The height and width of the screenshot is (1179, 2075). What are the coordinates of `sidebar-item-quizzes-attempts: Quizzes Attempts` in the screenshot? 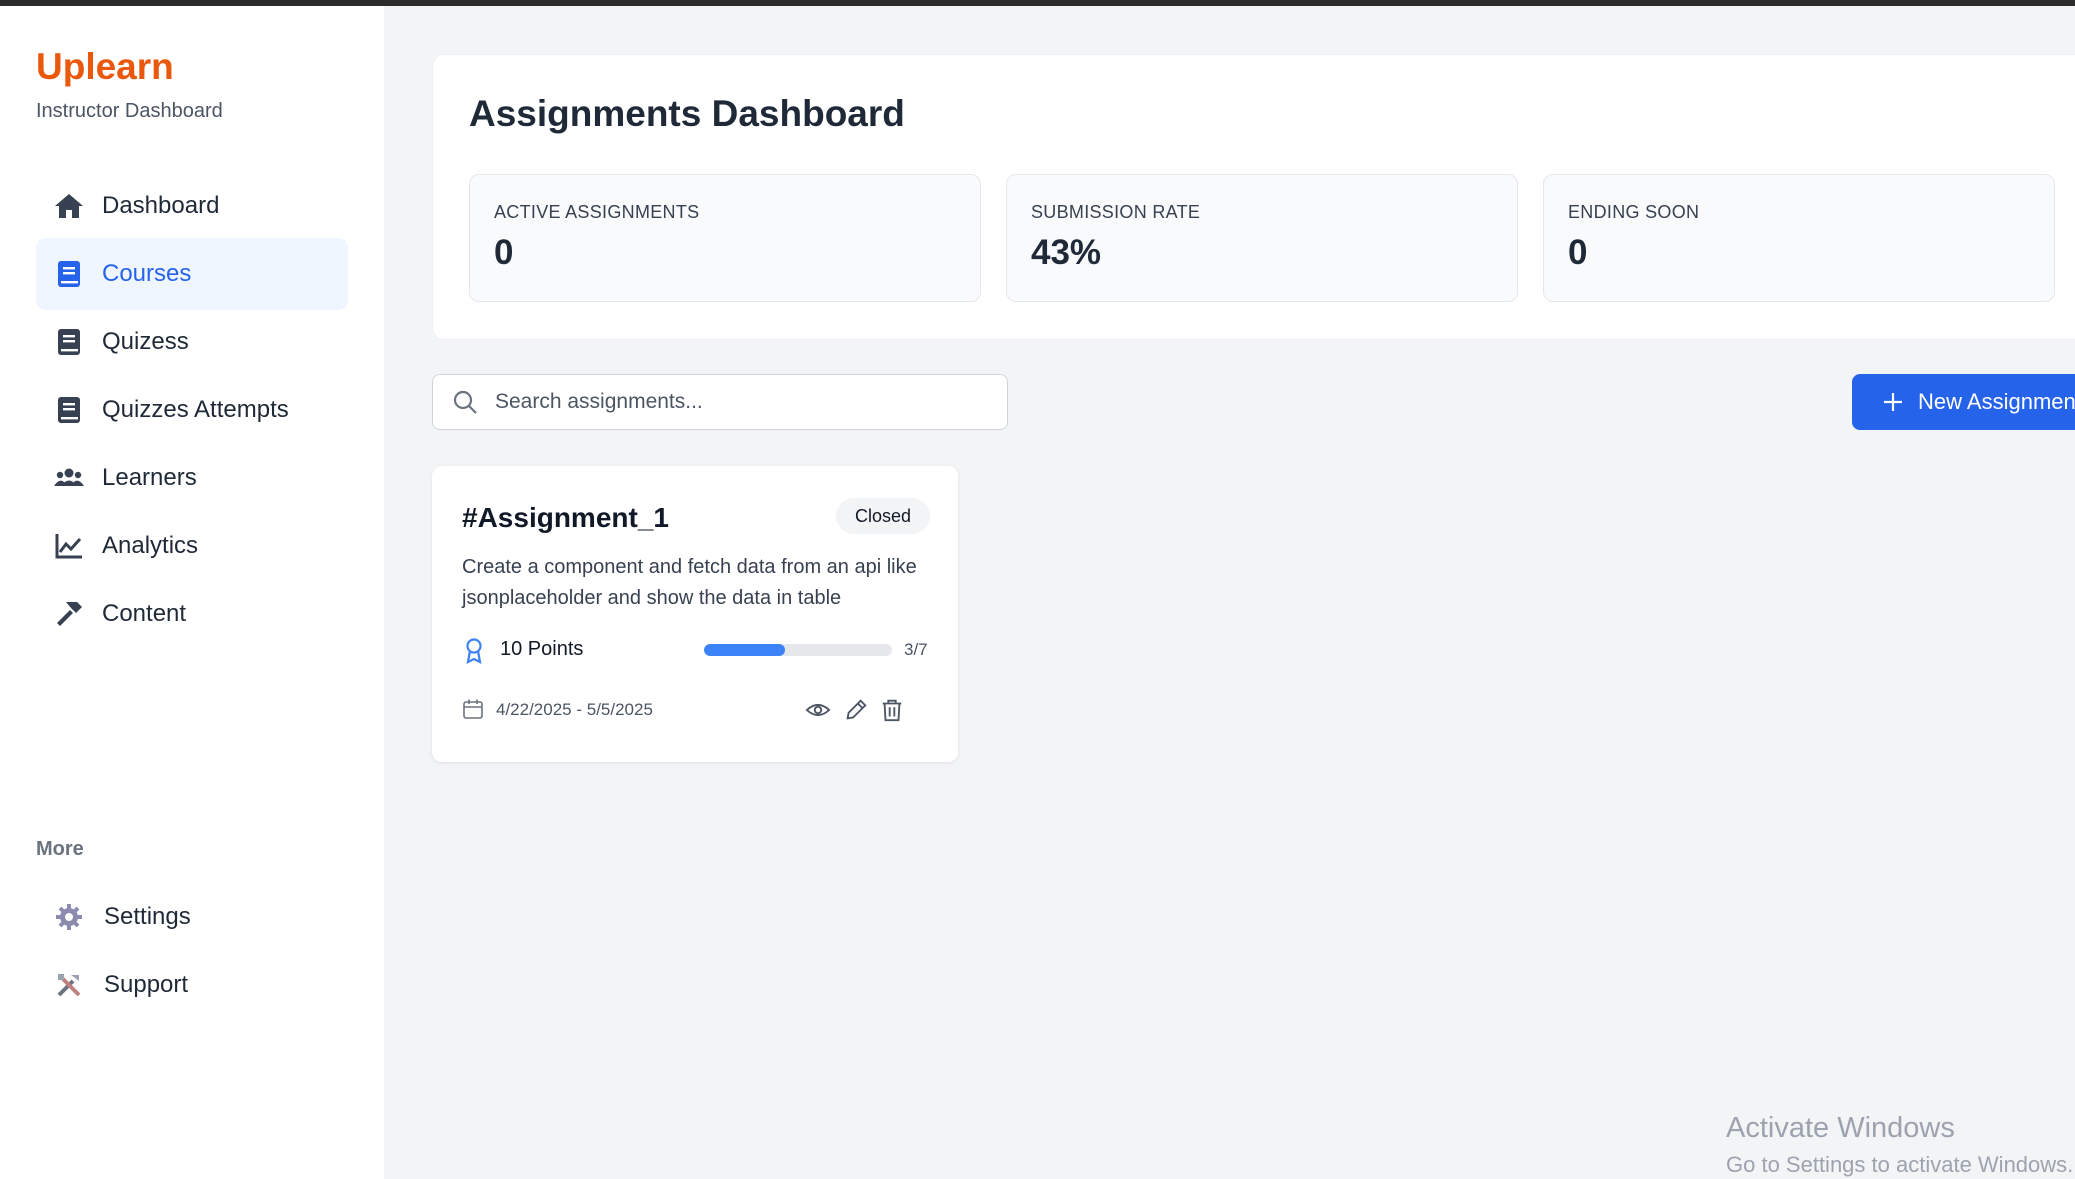 It's located at (192, 410).